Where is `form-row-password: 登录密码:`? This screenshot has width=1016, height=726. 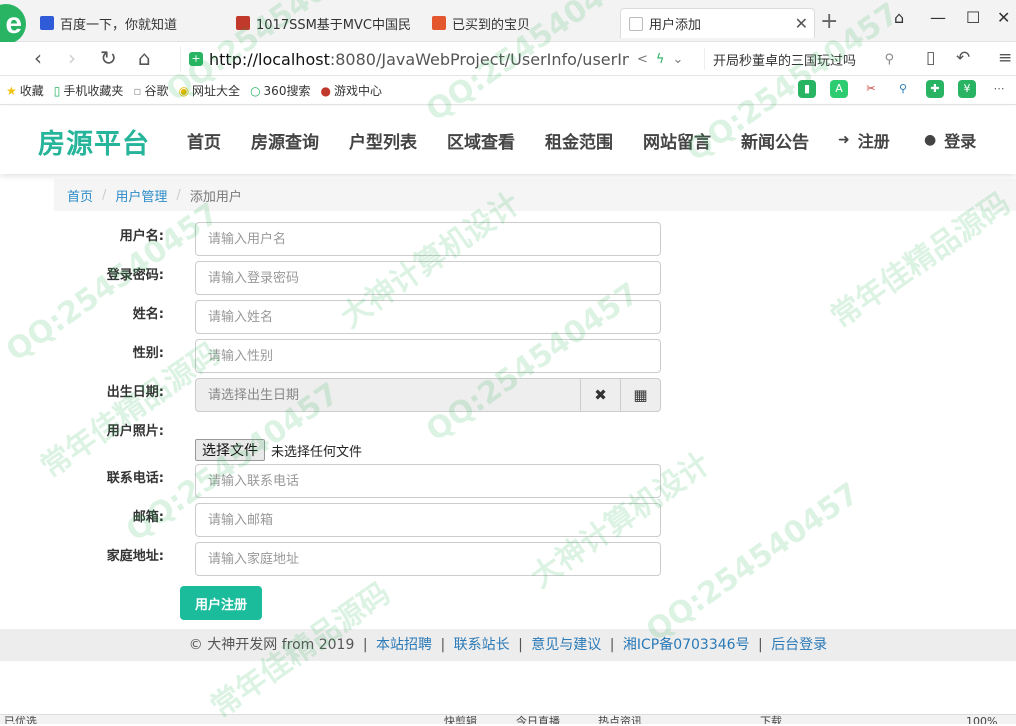
form-row-password: 登录密码: is located at coordinates (350, 278).